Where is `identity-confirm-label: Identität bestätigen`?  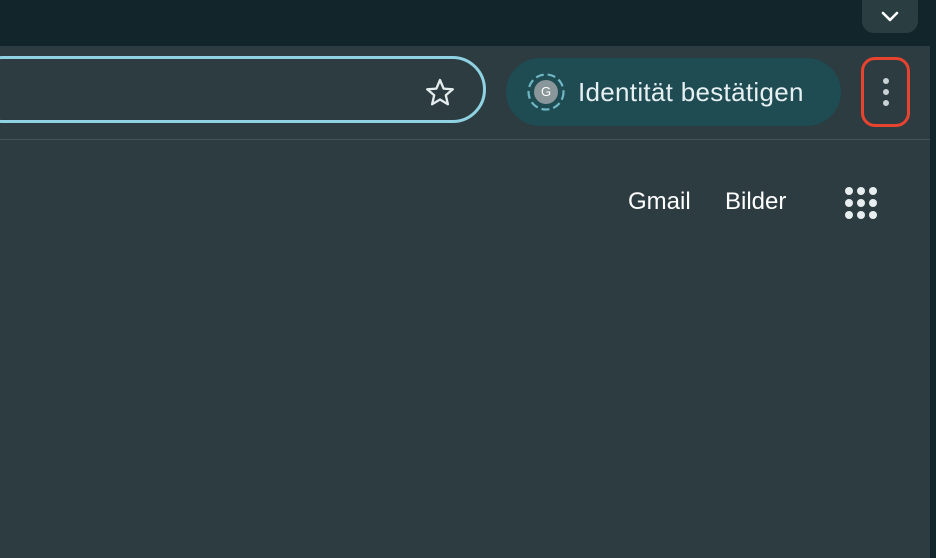
identity-confirm-label: Identität bestätigen is located at coordinates (691, 91).